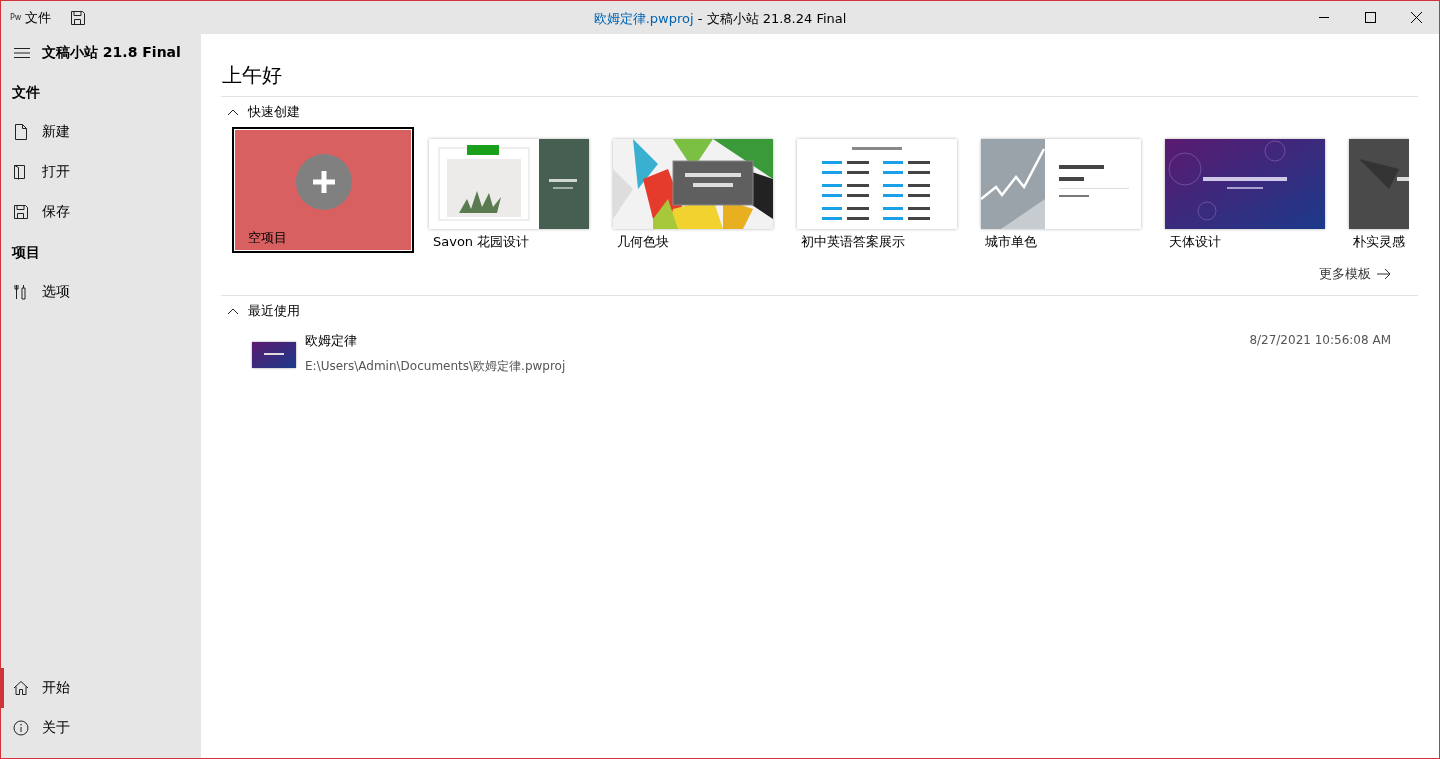 This screenshot has height=759, width=1440. What do you see at coordinates (21, 688) in the screenshot?
I see `home-icon` at bounding box center [21, 688].